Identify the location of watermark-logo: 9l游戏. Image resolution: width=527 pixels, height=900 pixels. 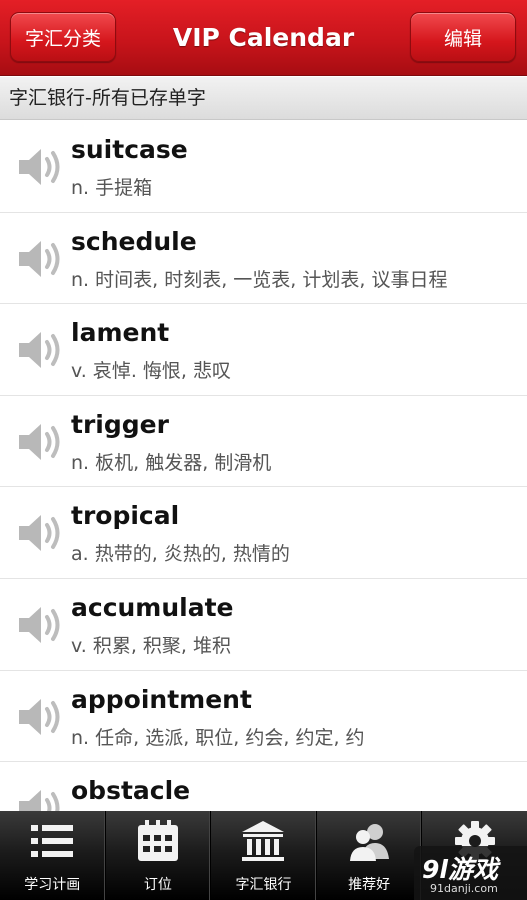
(460, 869).